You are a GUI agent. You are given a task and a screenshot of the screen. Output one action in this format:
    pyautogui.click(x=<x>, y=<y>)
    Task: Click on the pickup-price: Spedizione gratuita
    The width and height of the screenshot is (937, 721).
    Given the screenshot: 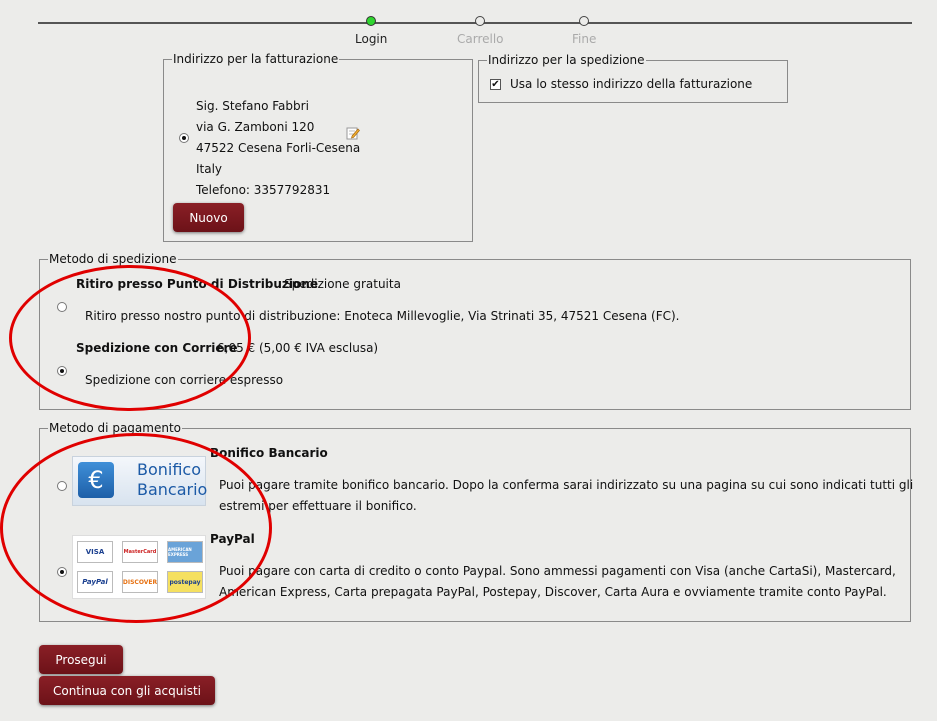 What is the action you would take?
    pyautogui.click(x=342, y=284)
    